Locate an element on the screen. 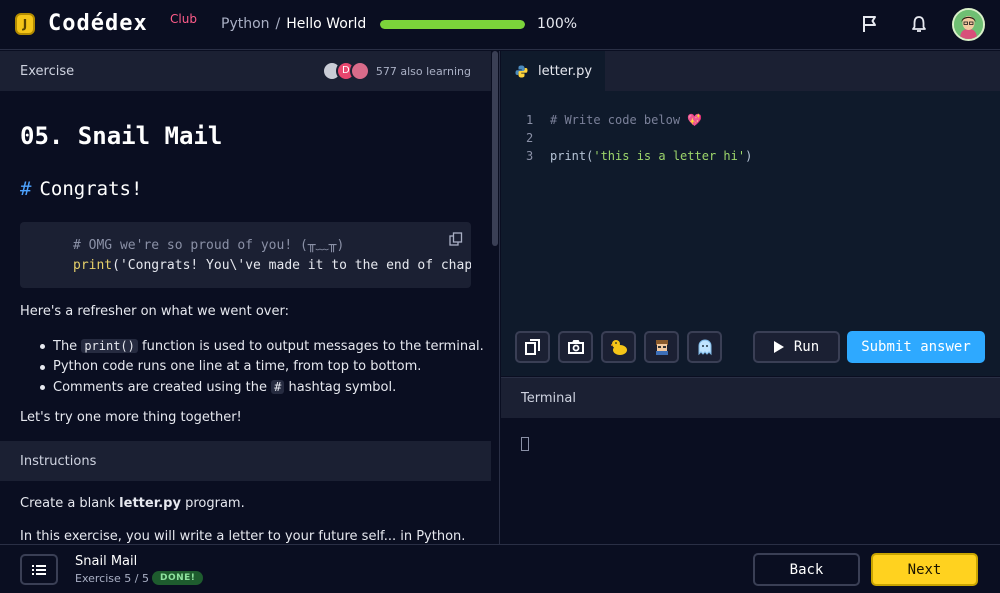 This screenshot has height=593, width=1000. play-icon is located at coordinates (778, 347).